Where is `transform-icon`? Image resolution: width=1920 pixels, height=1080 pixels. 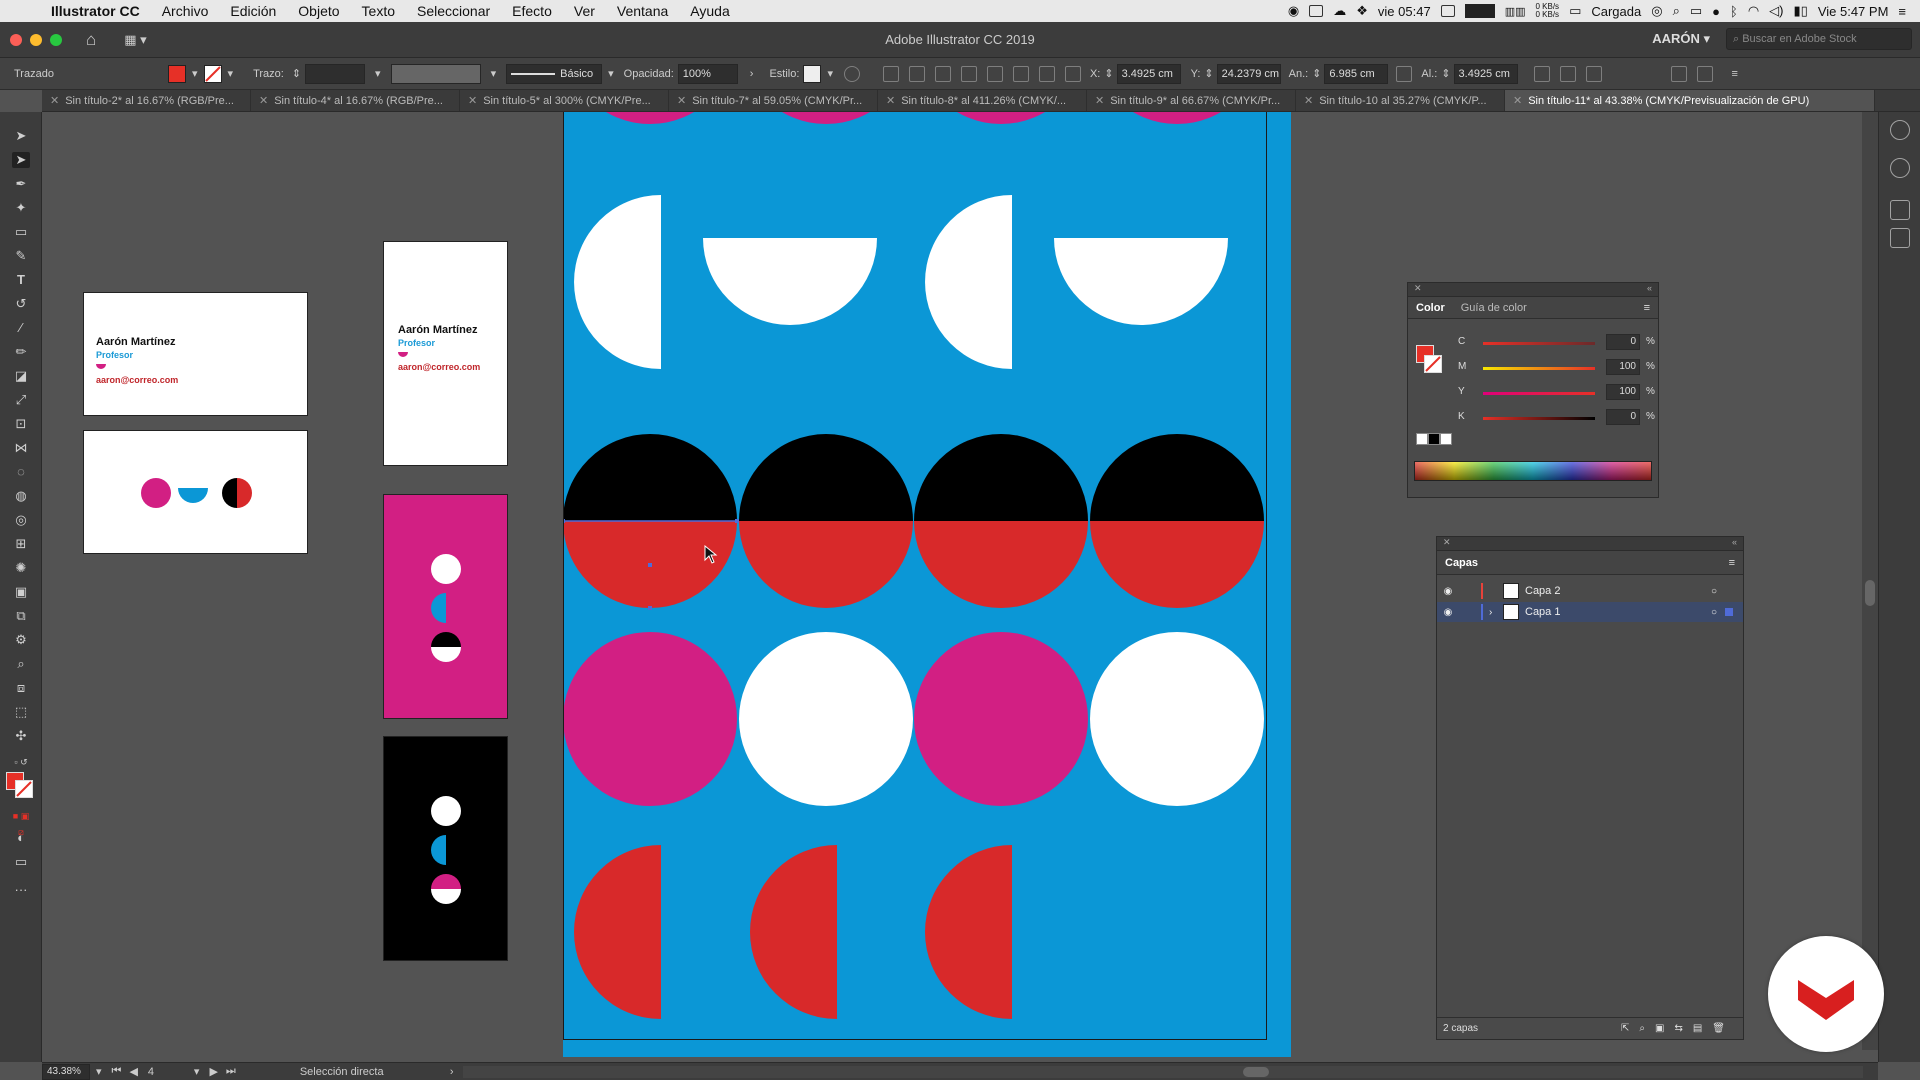 transform-icon is located at coordinates (1541, 73).